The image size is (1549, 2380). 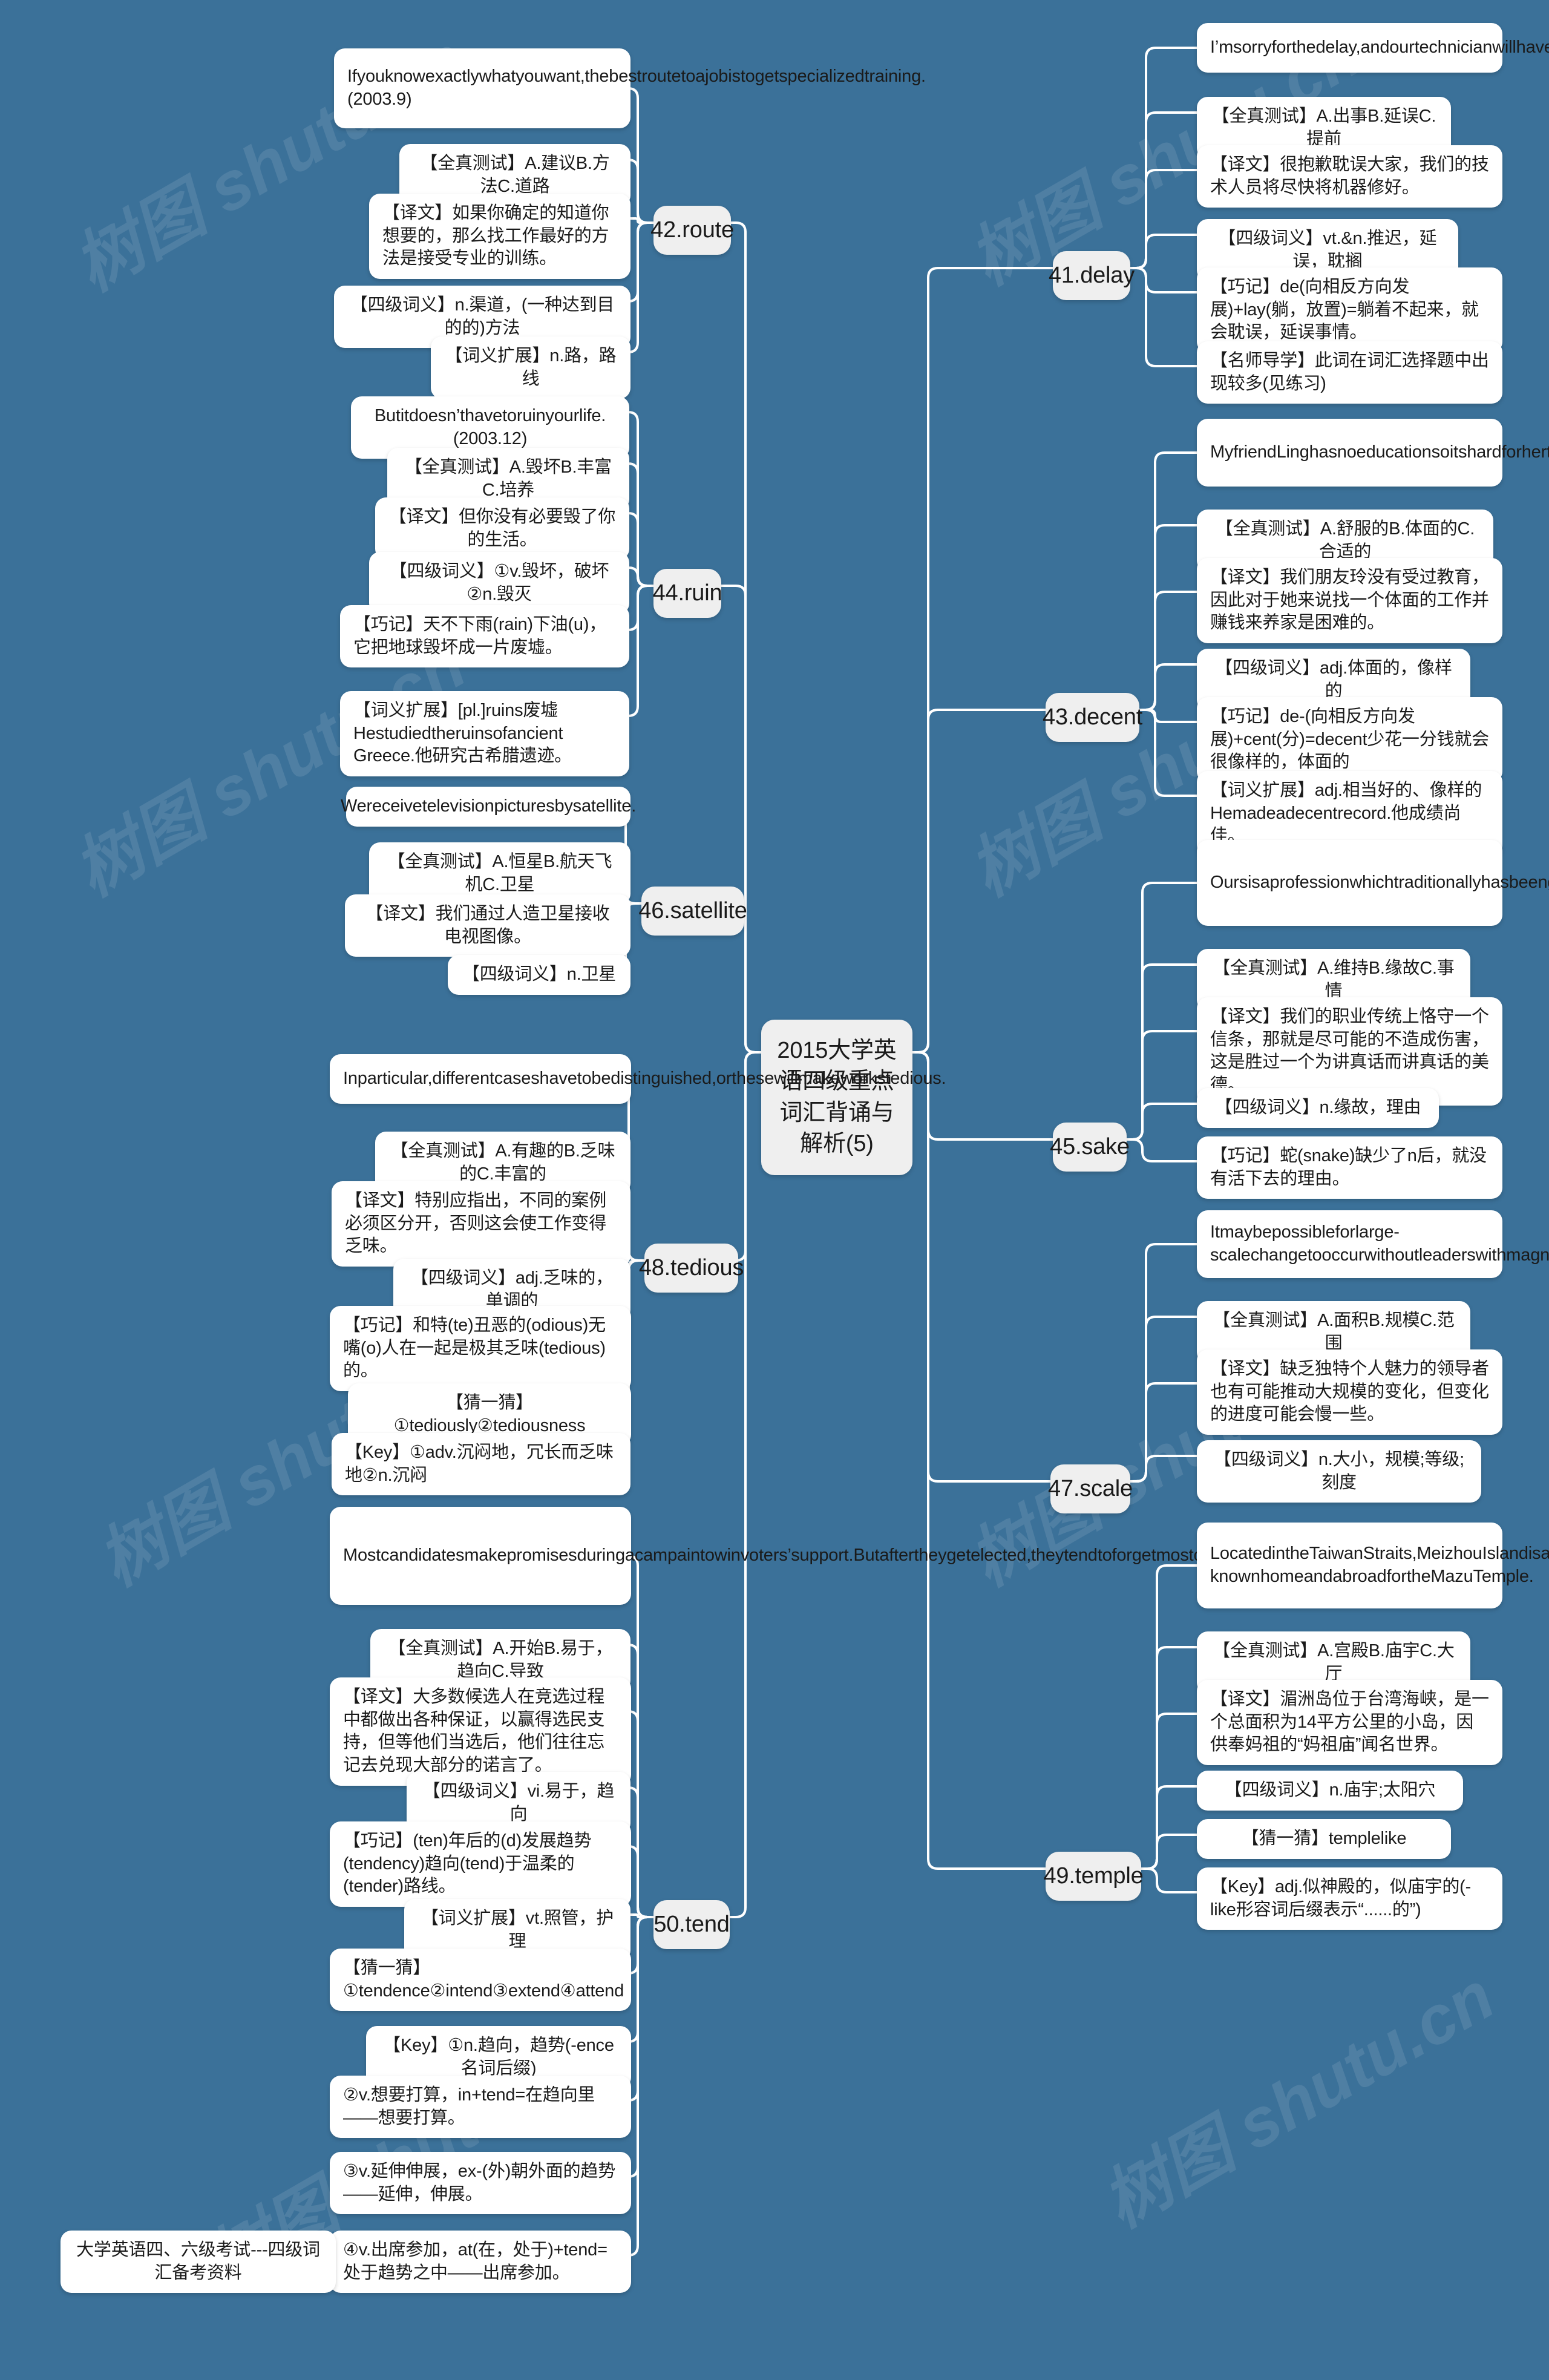 What do you see at coordinates (1334, 1662) in the screenshot?
I see `node-label: 【全真测试】A.宫殿B.庙宇C.大厅` at bounding box center [1334, 1662].